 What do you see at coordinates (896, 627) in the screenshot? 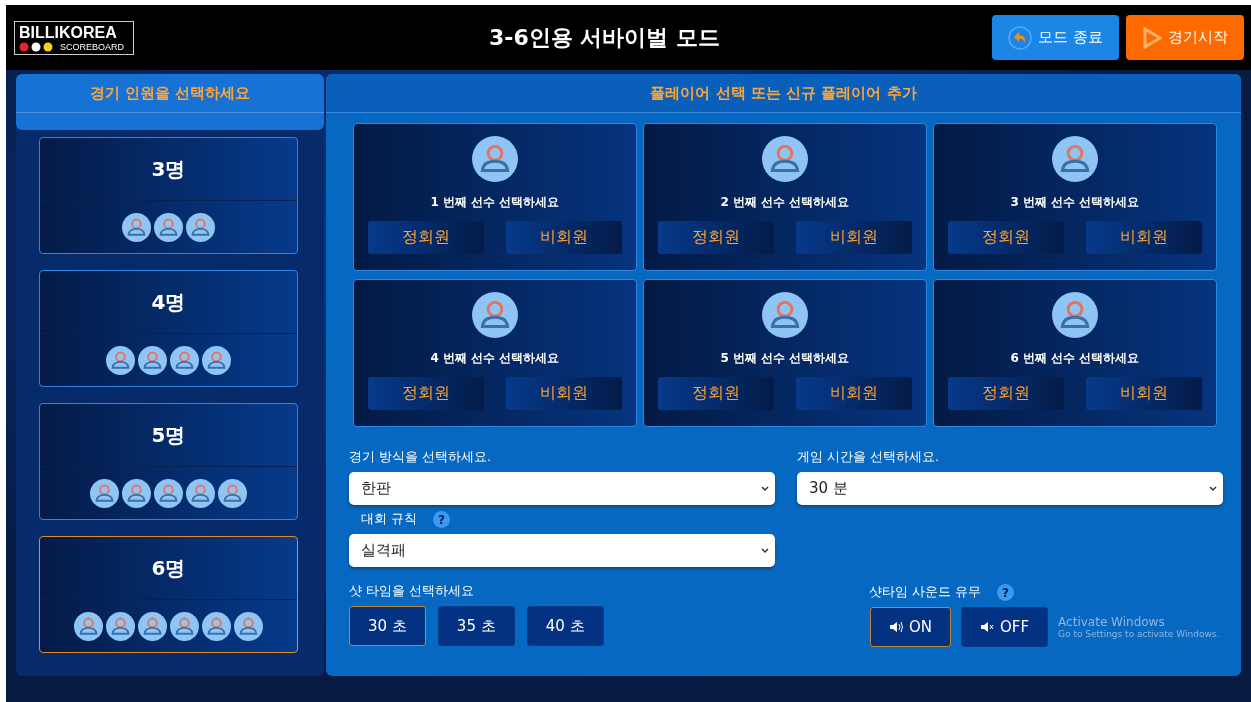
I see `speaker-on-icon` at bounding box center [896, 627].